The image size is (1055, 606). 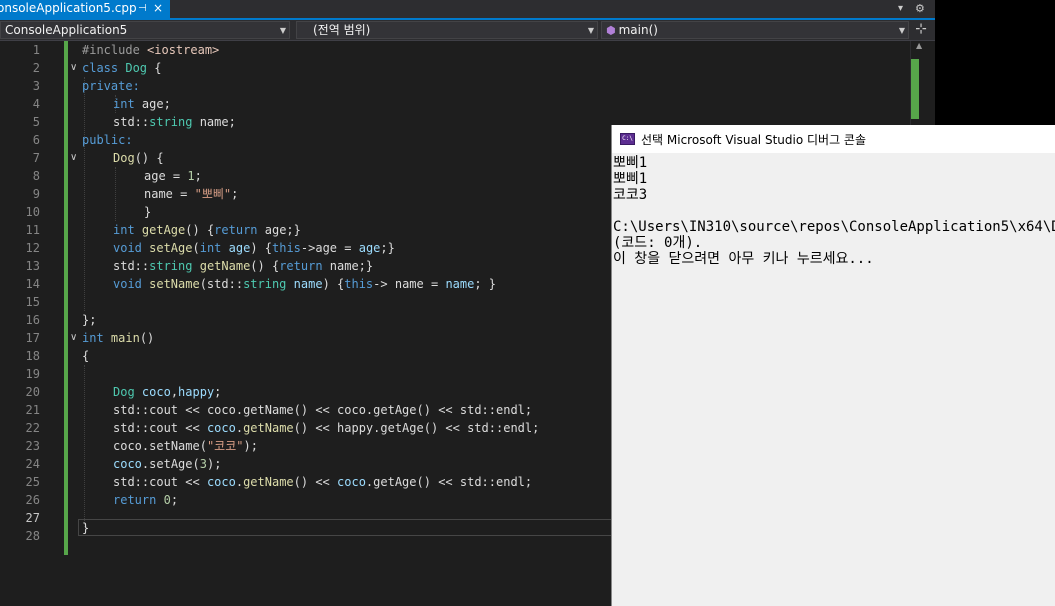 What do you see at coordinates (207, 230) in the screenshot?
I see `code-line: int getAge() {return age;}` at bounding box center [207, 230].